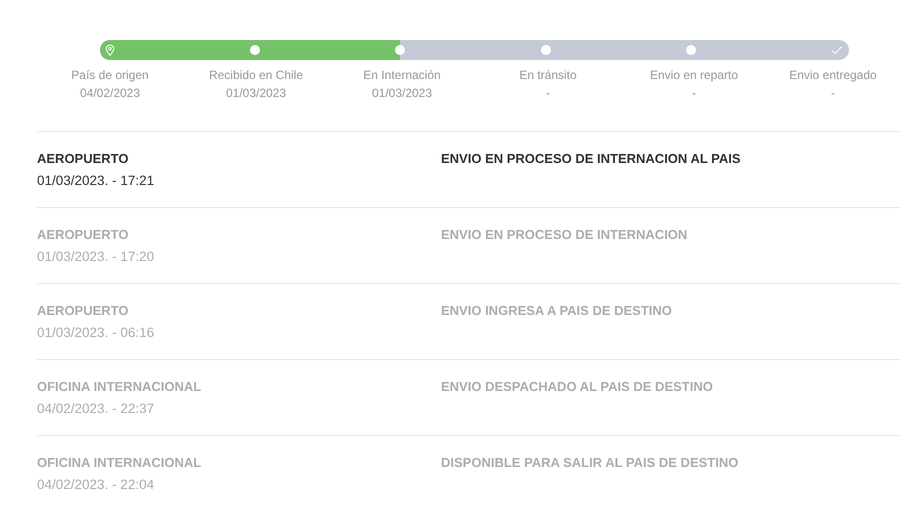 This screenshot has height=521, width=900. Describe the element at coordinates (577, 387) in the screenshot. I see `event-description: ENVIO DESPACHADO AL PAIS DE DESTINO` at that location.